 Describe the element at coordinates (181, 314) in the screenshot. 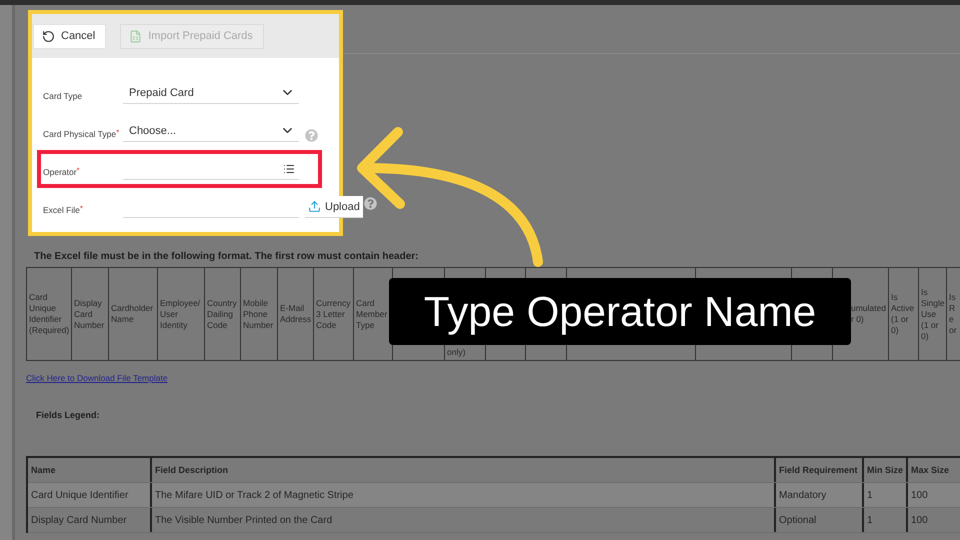

I see `column-header: Employee/ User Identity` at that location.